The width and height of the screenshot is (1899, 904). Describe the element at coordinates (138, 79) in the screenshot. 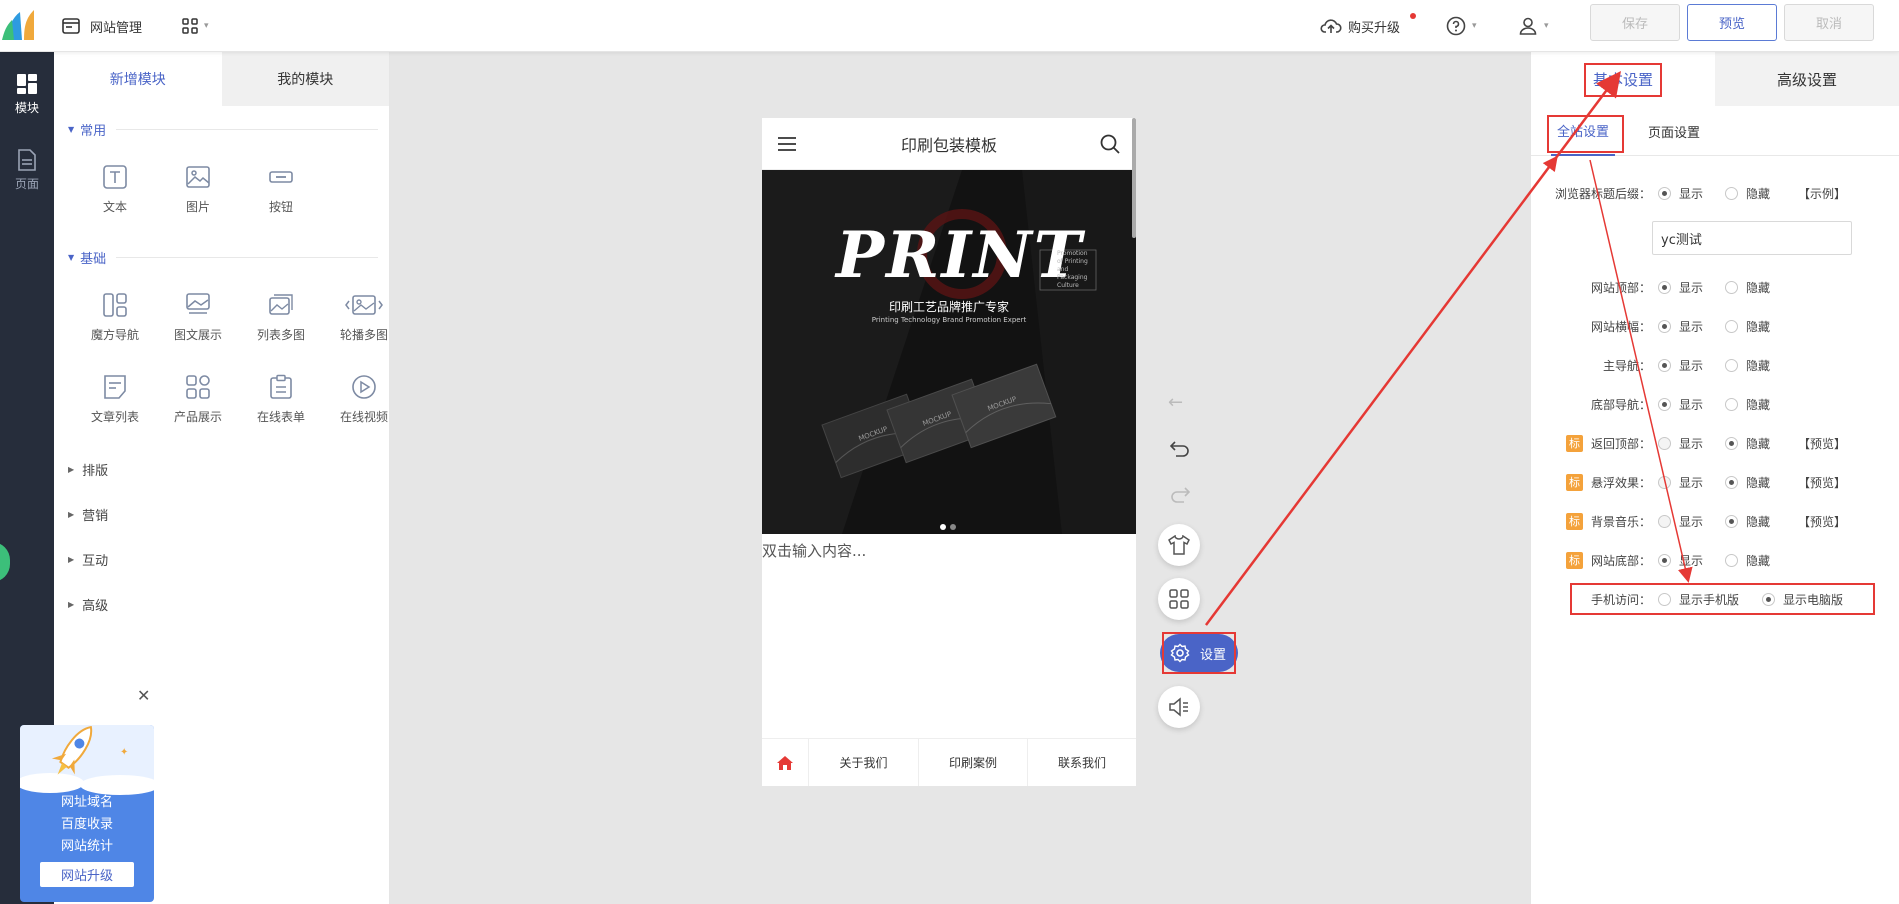

I see `tab-add-modules: 新增模块` at that location.